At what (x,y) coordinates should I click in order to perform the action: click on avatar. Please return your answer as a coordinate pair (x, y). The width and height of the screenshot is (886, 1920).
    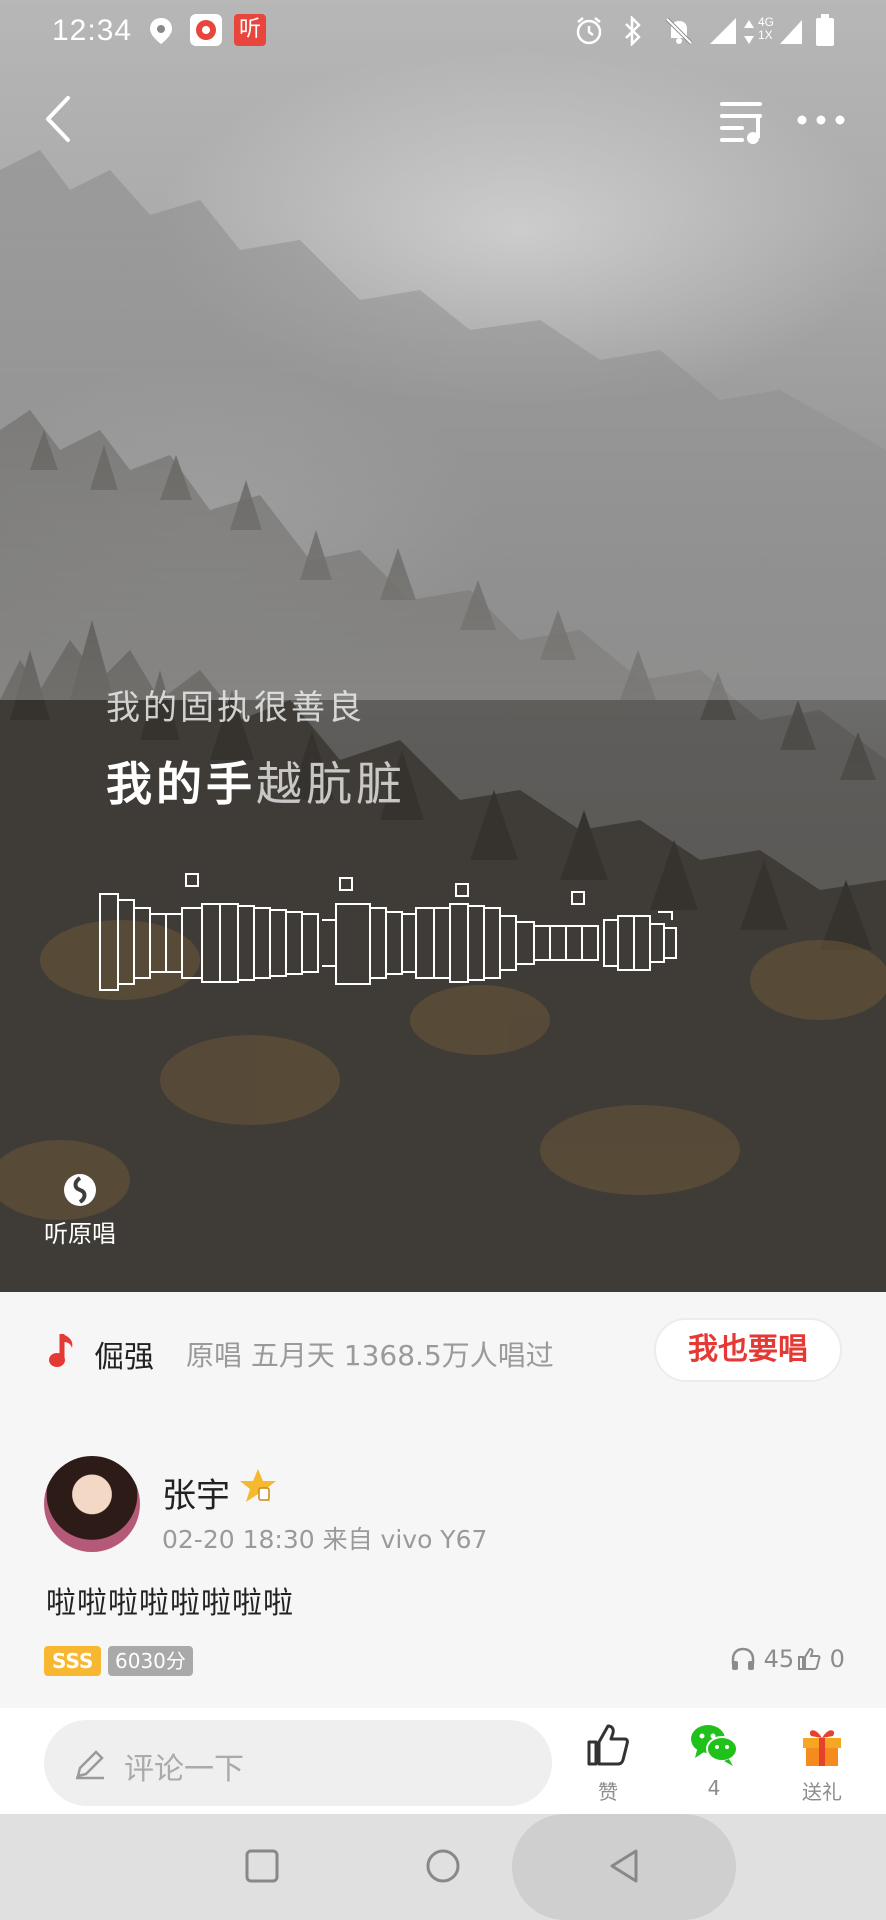
    Looking at the image, I should click on (92, 1504).